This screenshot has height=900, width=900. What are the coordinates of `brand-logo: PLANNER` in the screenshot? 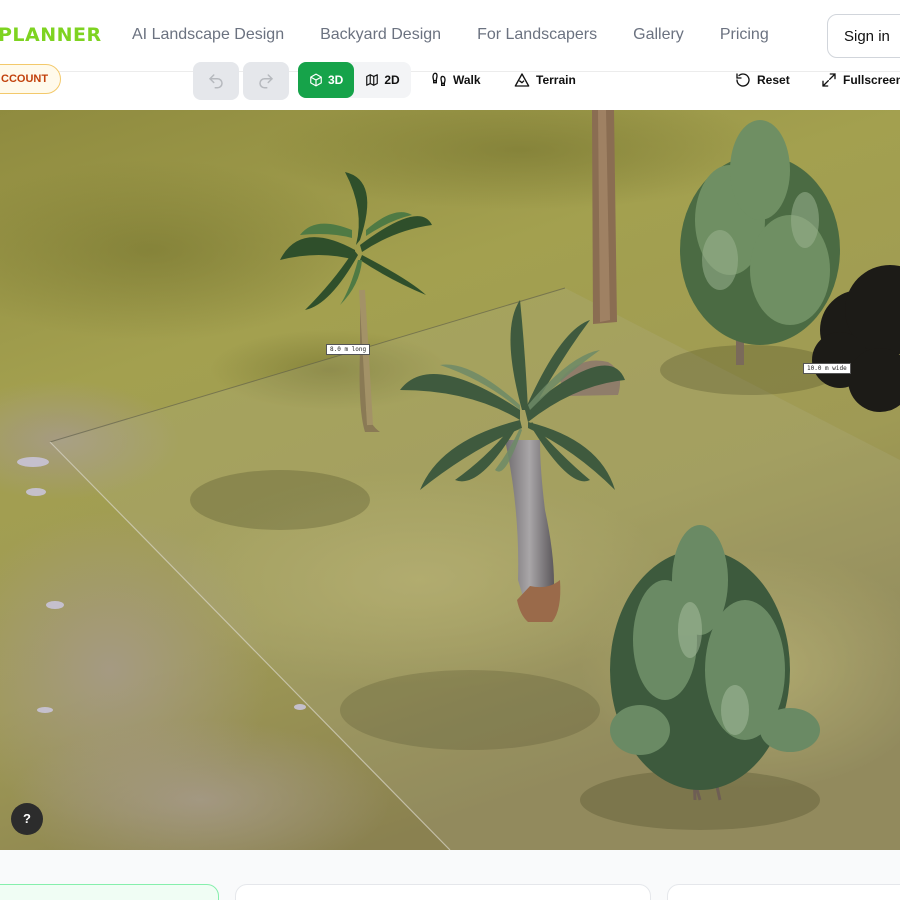 It's located at (51, 35).